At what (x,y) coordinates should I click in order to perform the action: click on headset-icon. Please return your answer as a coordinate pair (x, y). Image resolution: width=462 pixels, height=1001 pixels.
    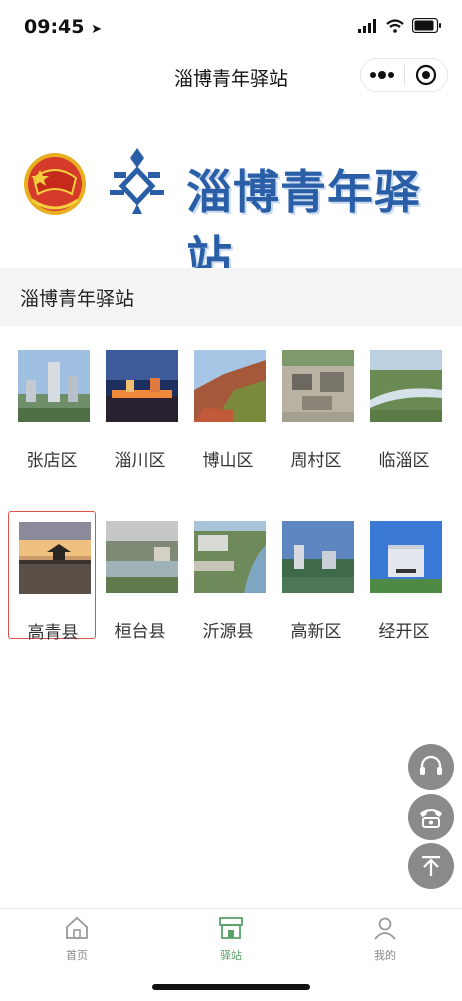
    Looking at the image, I should click on (431, 765).